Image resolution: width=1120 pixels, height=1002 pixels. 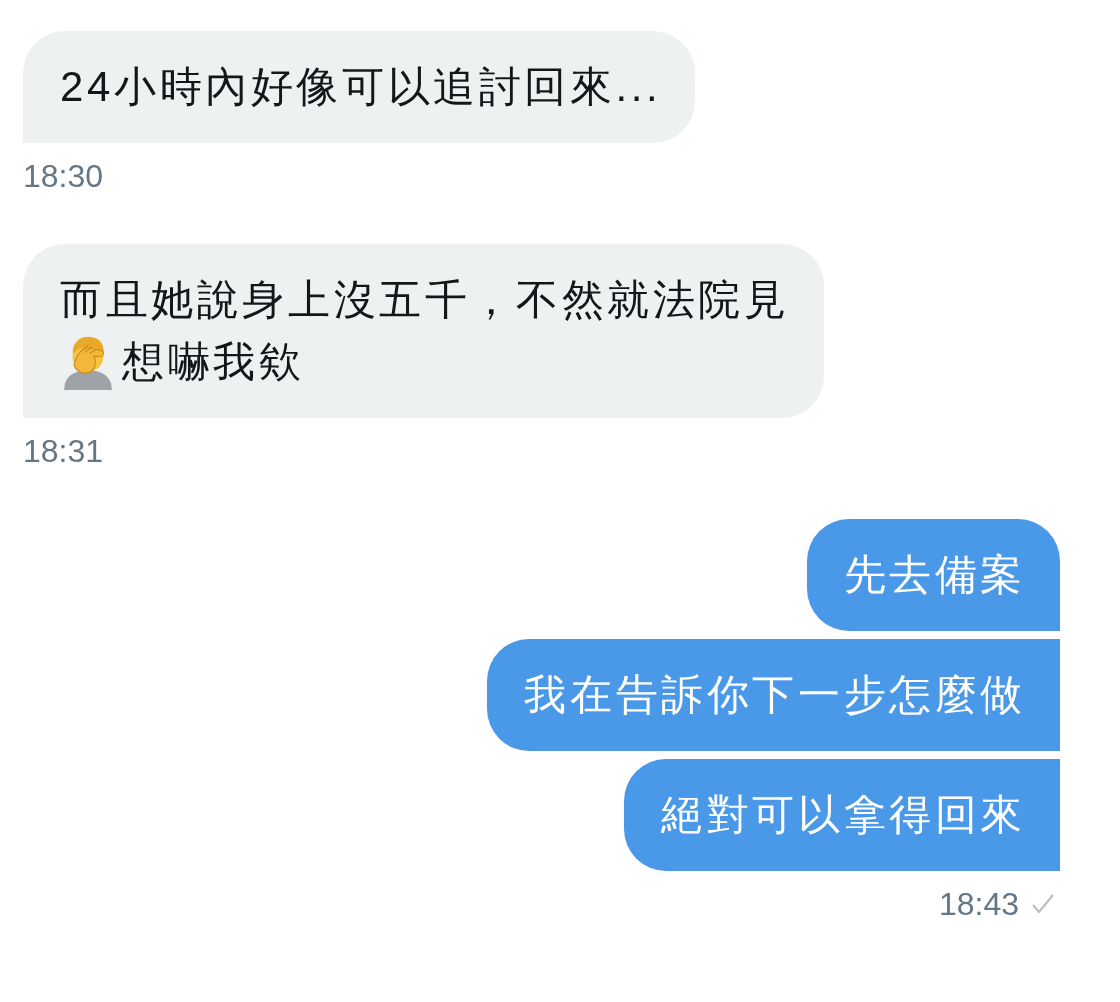 What do you see at coordinates (934, 575) in the screenshot?
I see `message-text: 先去備案` at bounding box center [934, 575].